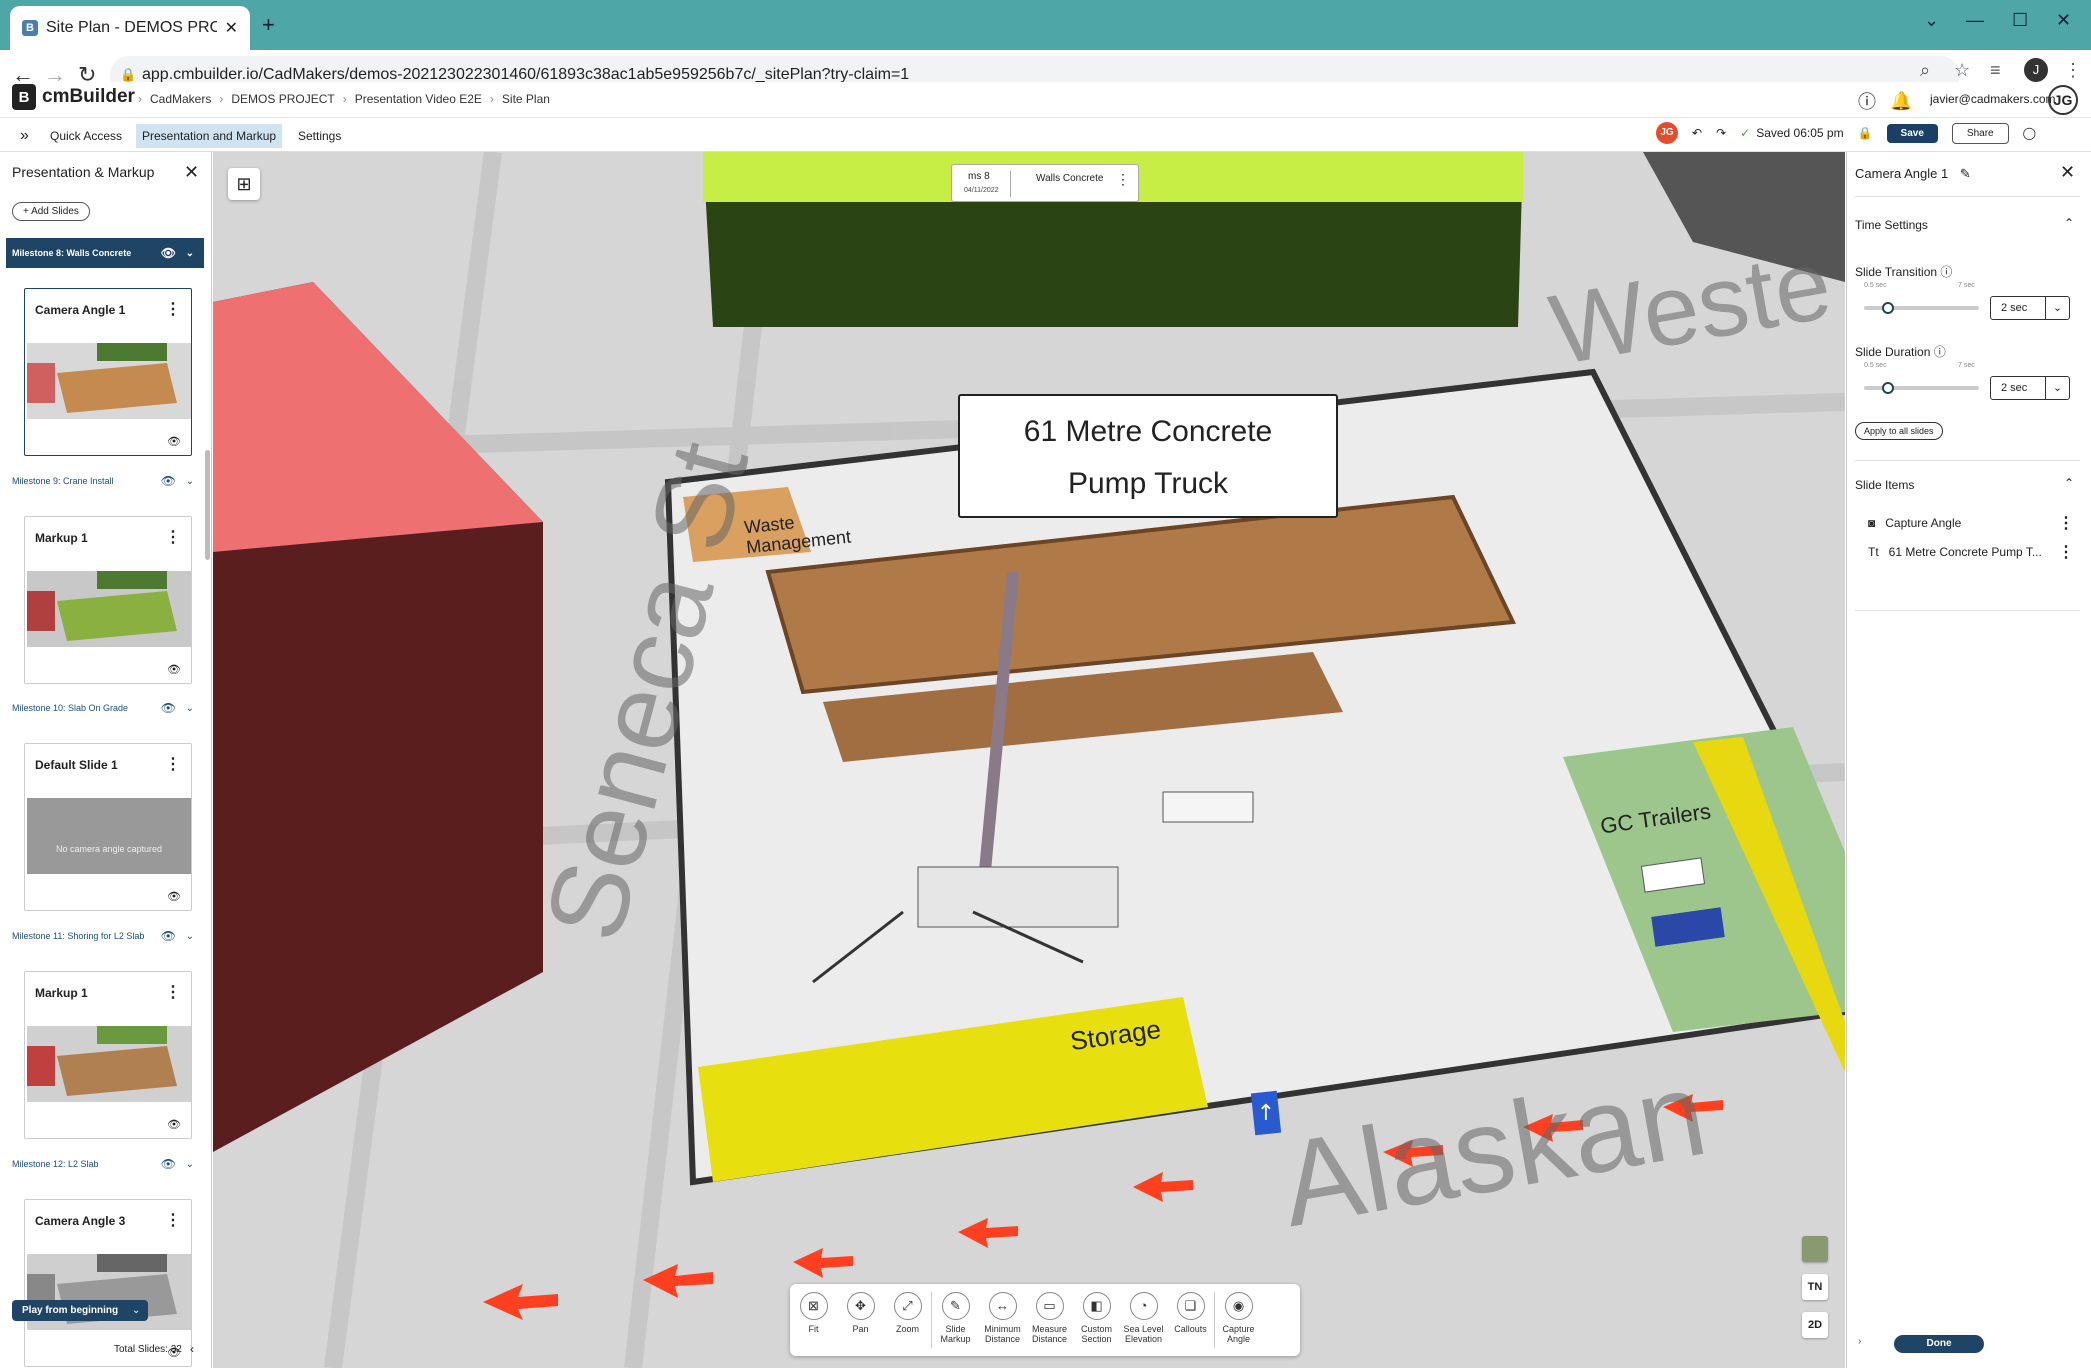 This screenshot has height=1368, width=2091. What do you see at coordinates (1891, 225) in the screenshot?
I see `time-settings-header: Time Settings` at bounding box center [1891, 225].